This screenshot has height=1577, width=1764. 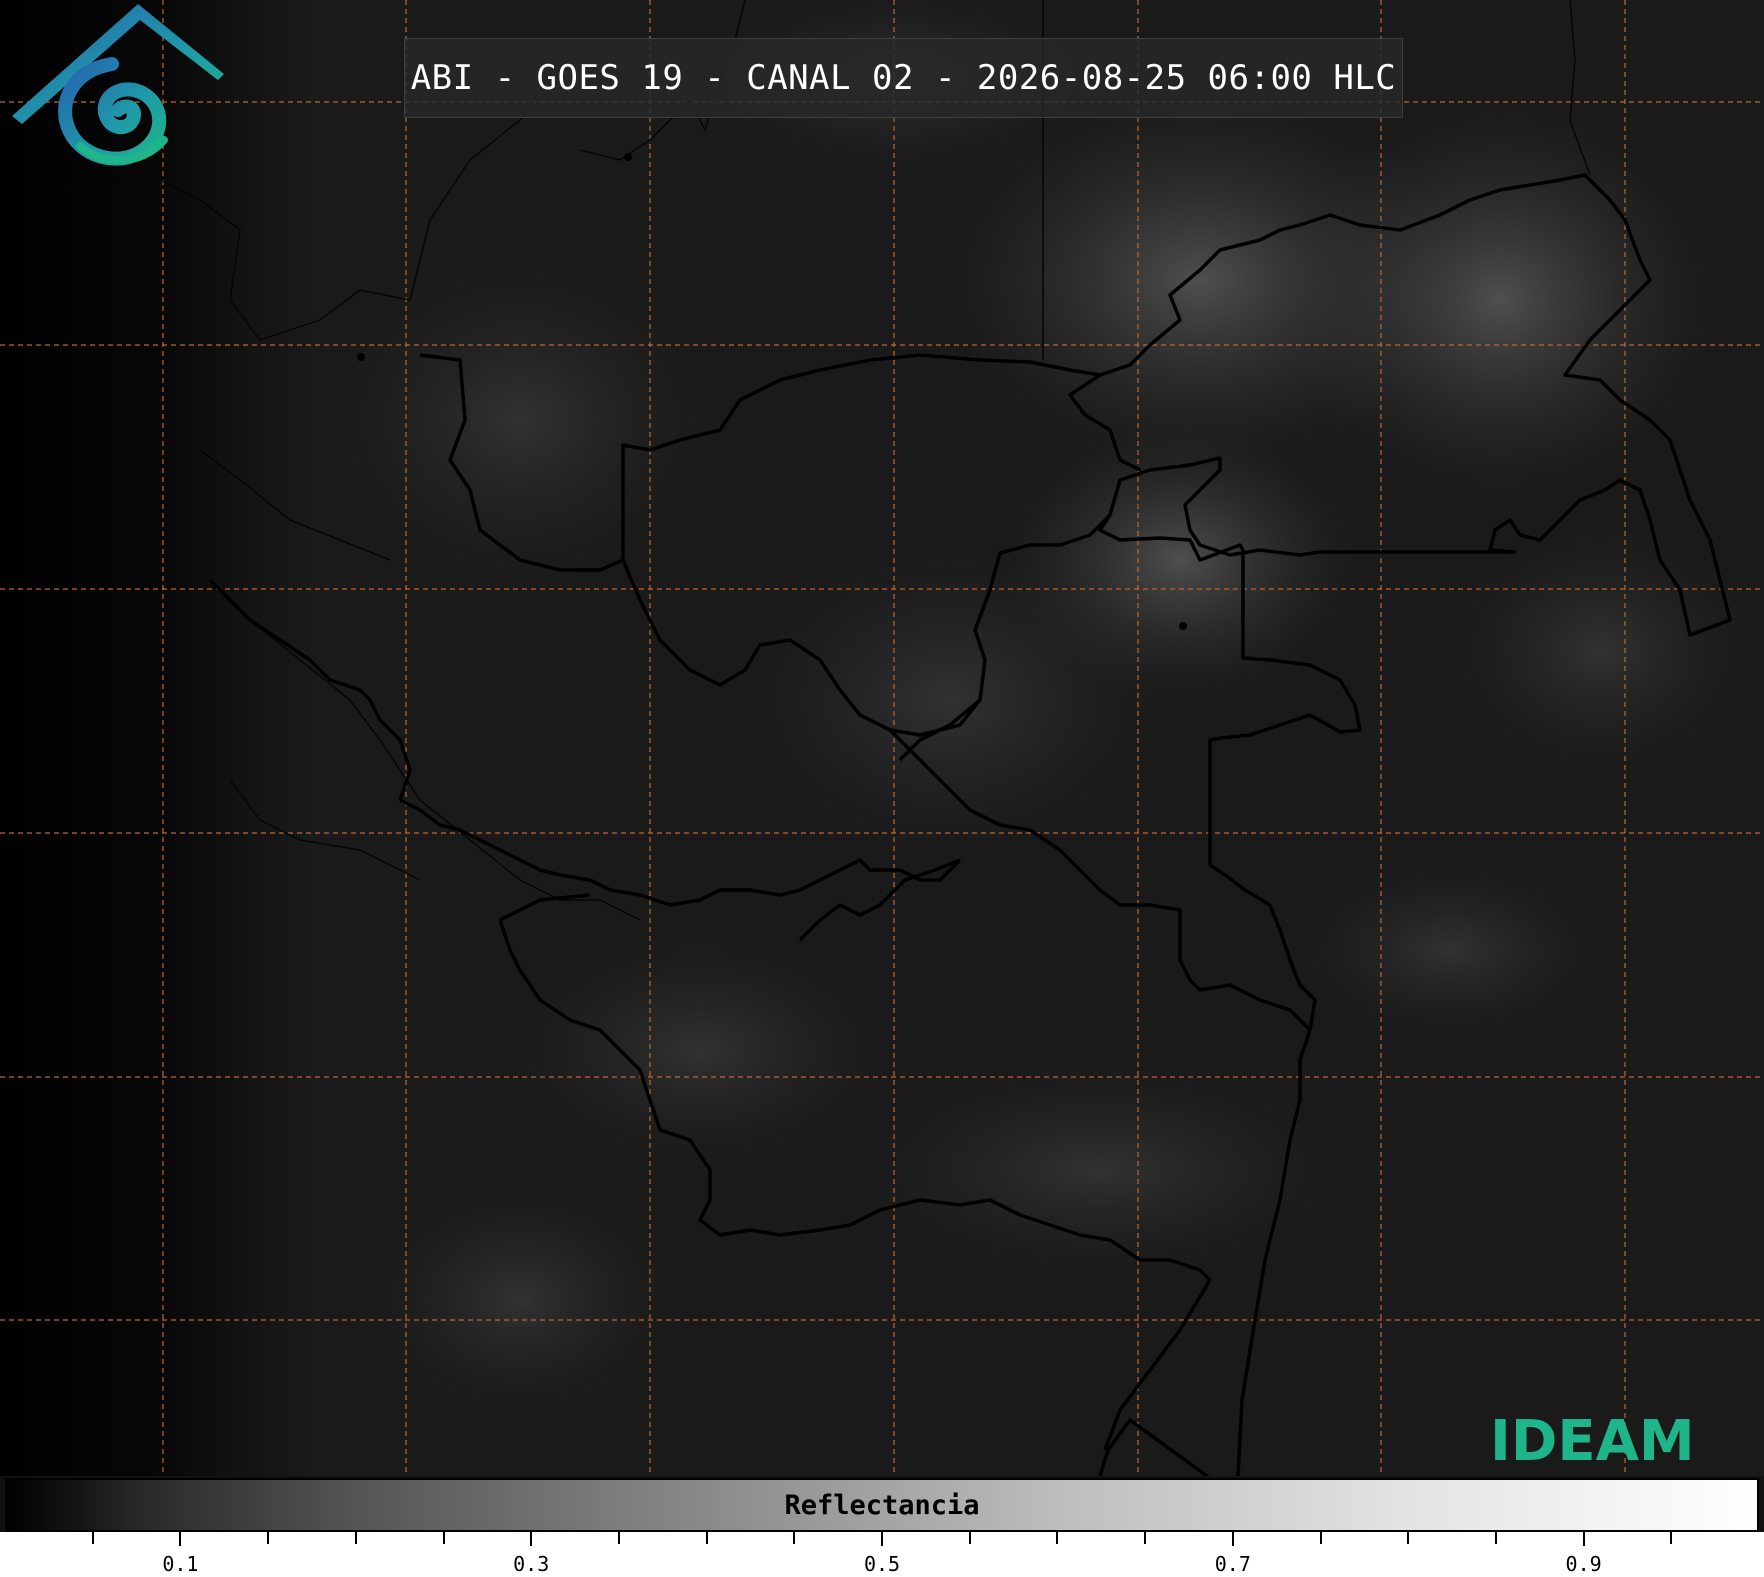 What do you see at coordinates (180, 1564) in the screenshot?
I see `colorbar-tick-label: 0.1` at bounding box center [180, 1564].